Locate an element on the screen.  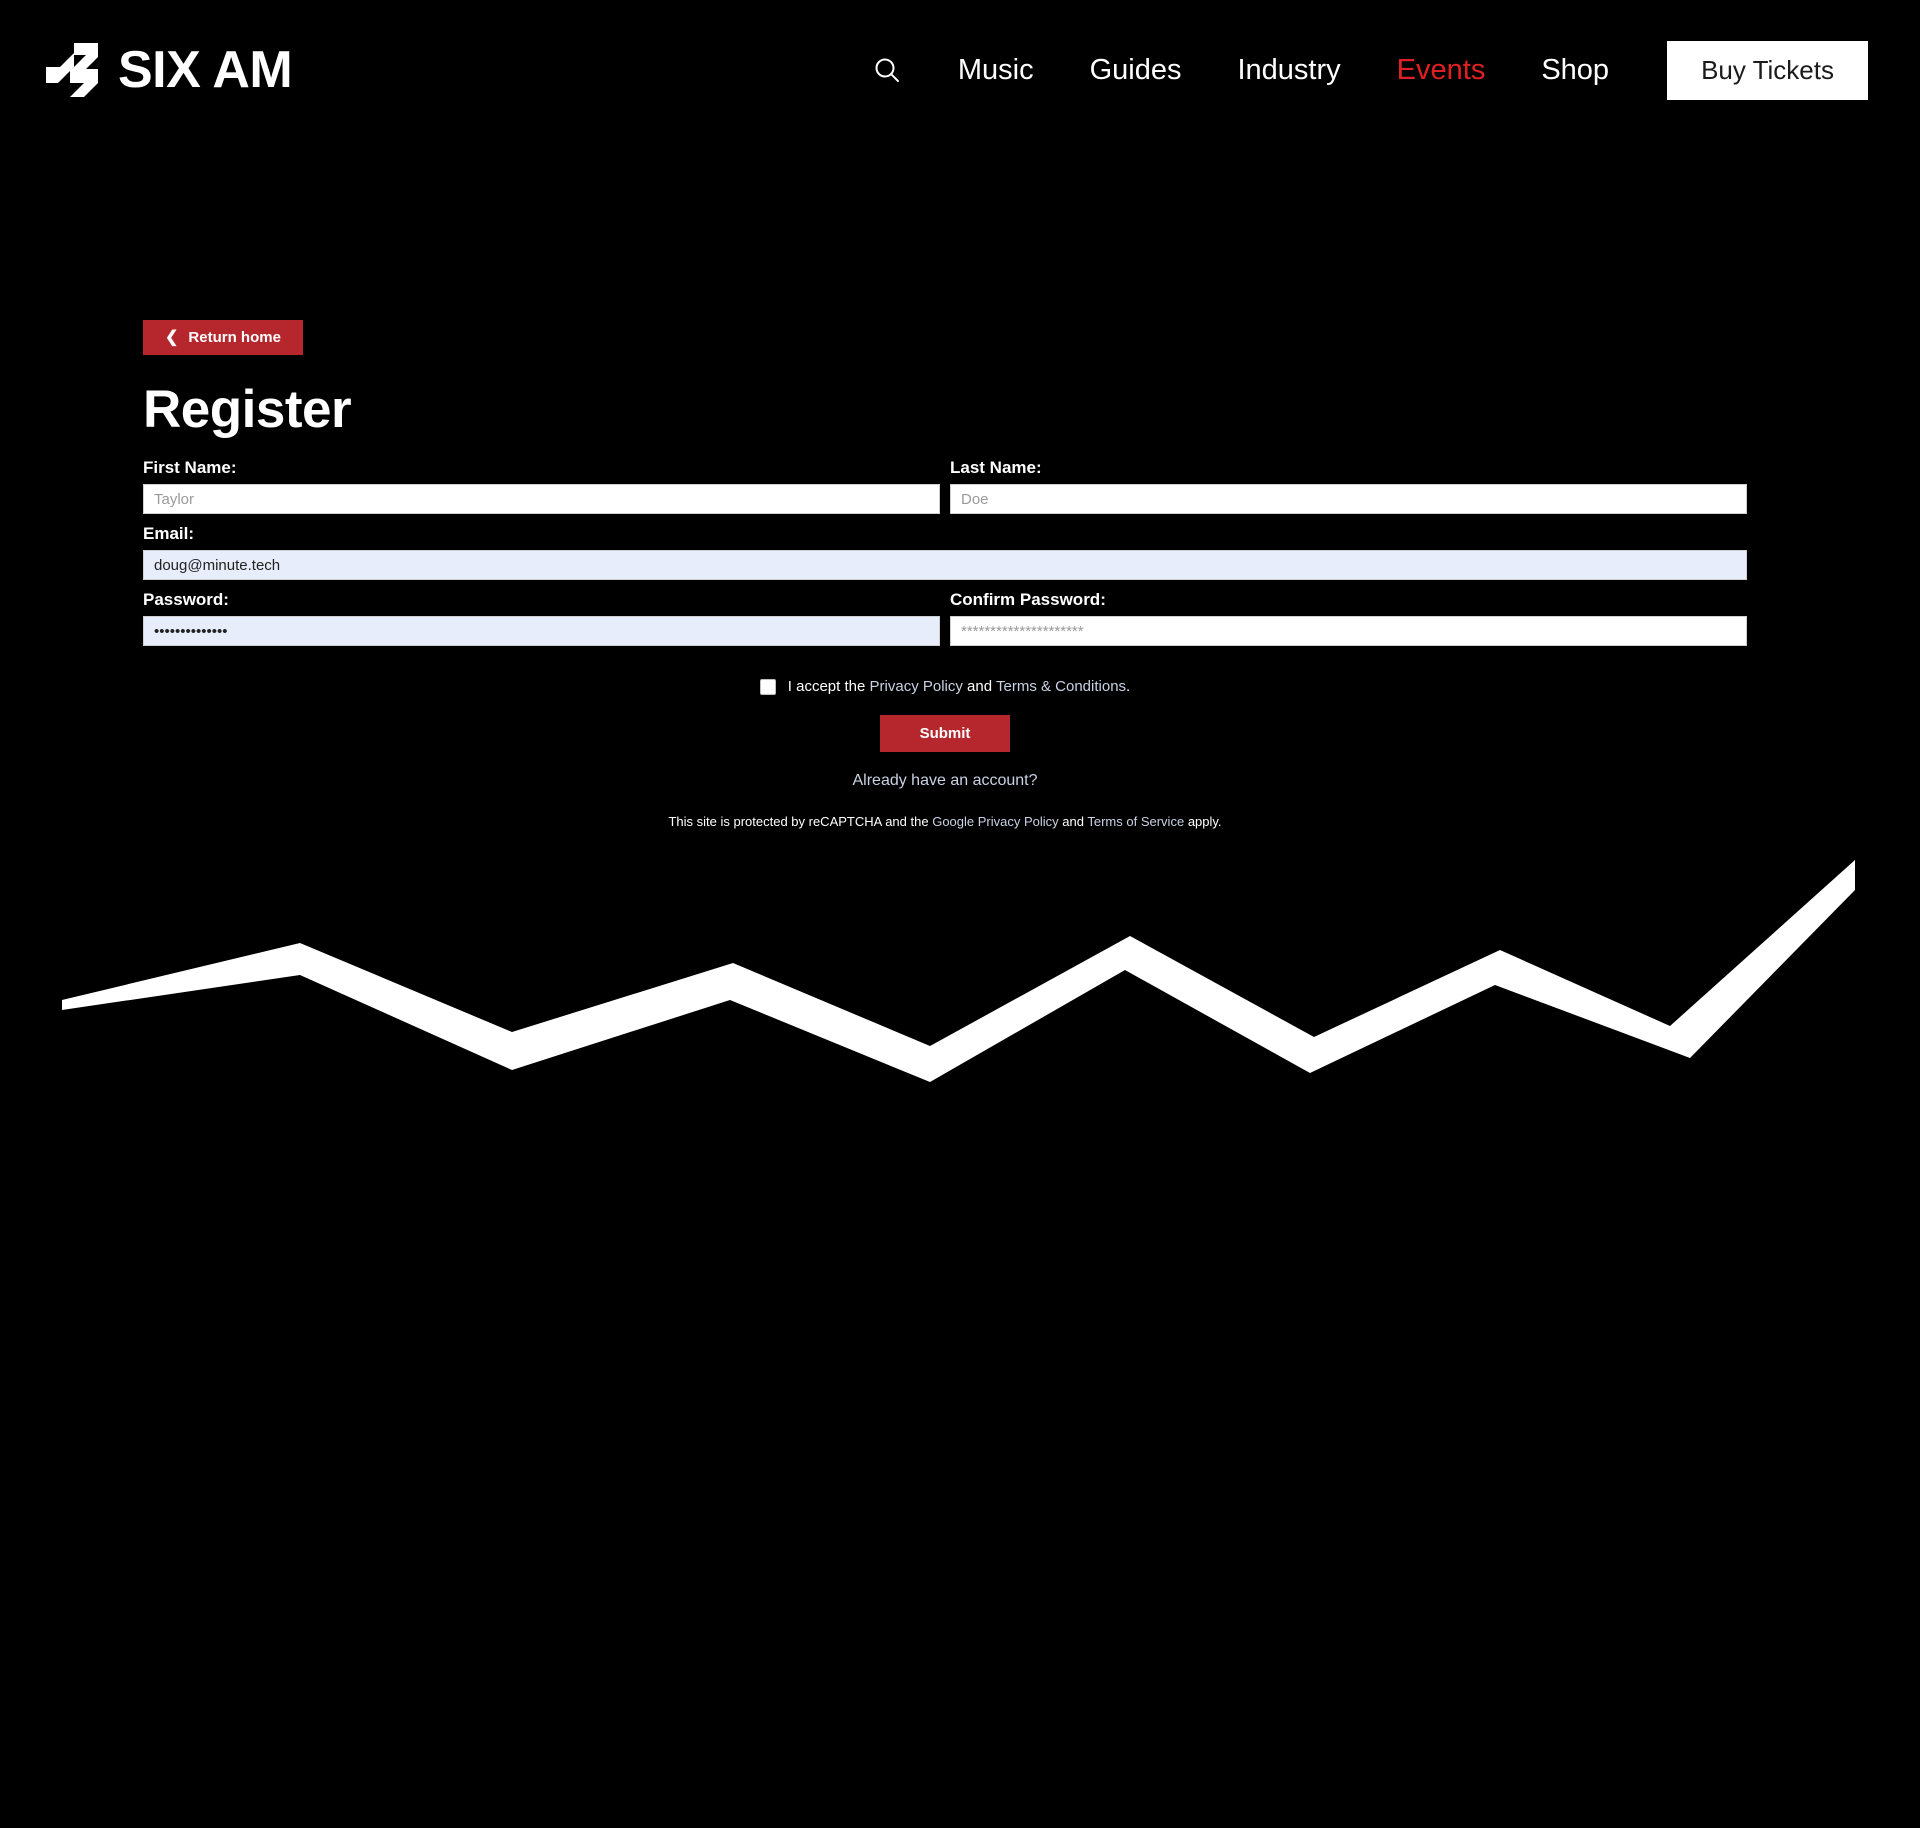
nav-item-events: Events is located at coordinates (1441, 70).